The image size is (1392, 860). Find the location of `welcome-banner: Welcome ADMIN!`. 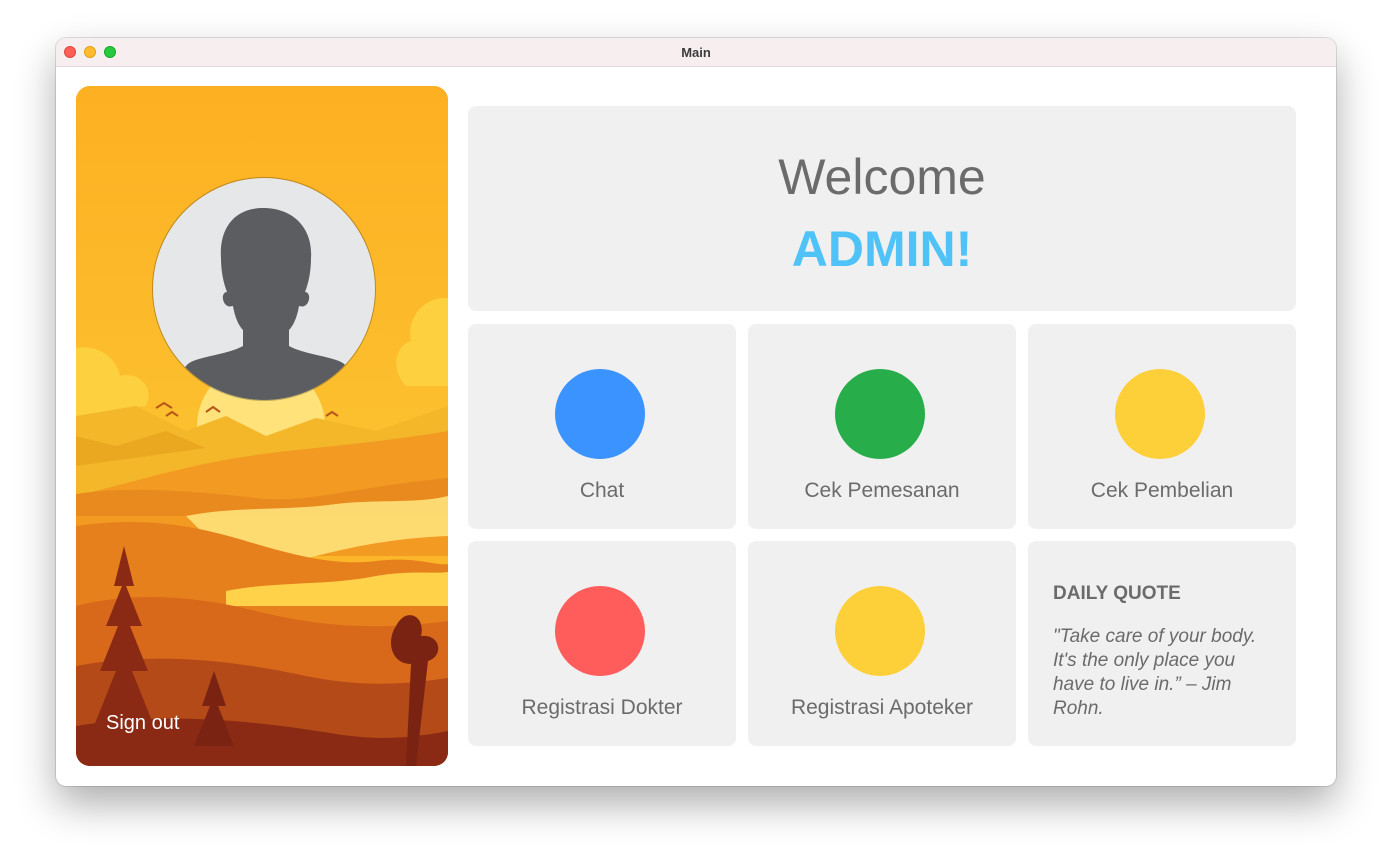

welcome-banner: Welcome ADMIN! is located at coordinates (882, 208).